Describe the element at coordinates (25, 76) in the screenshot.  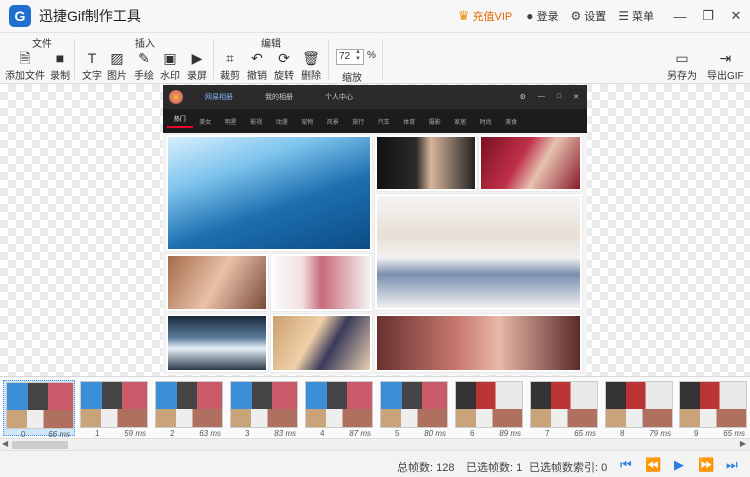
I see `add-file-label: 添加文件` at that location.